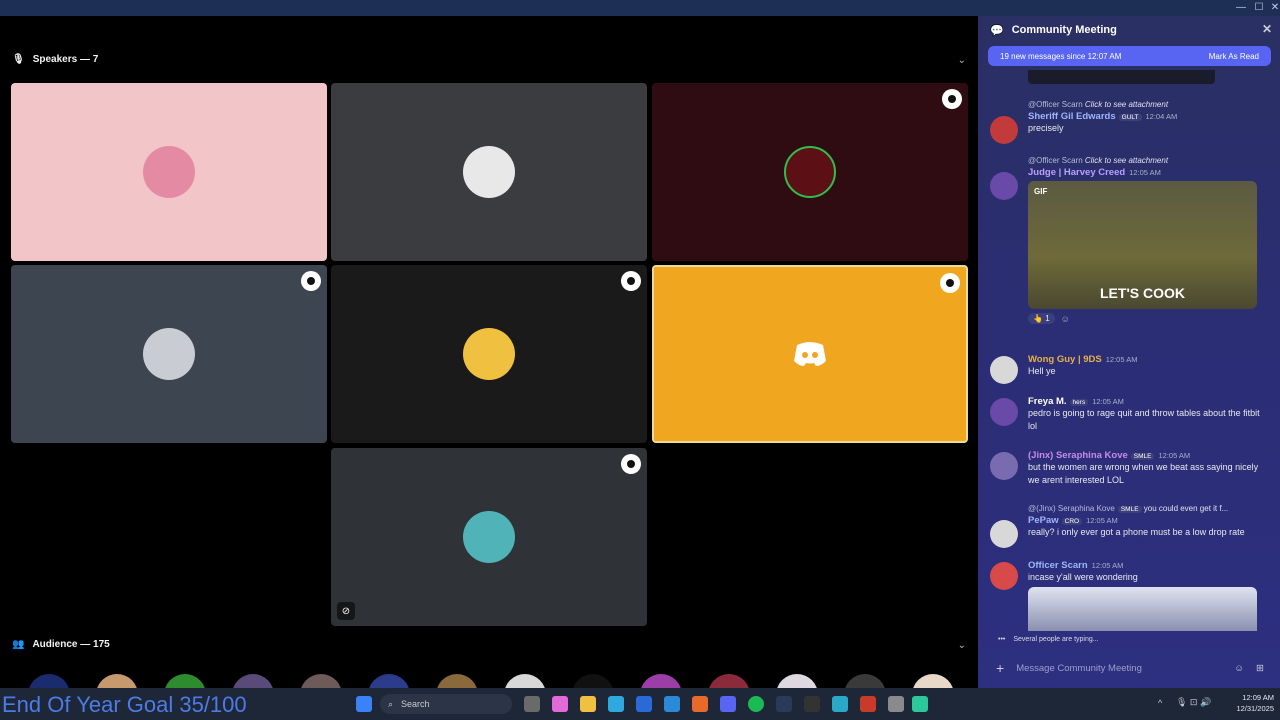 This screenshot has height=720, width=1280. What do you see at coordinates (1079, 402) in the screenshot?
I see `pronoun-tag: hers` at bounding box center [1079, 402].